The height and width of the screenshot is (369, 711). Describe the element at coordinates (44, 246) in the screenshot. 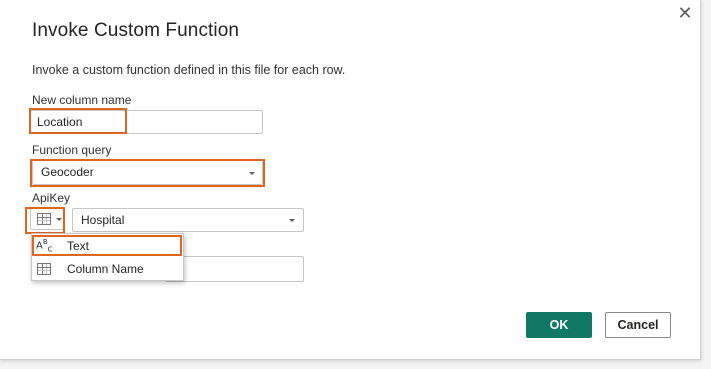

I see `abc-text-icon: ABC` at that location.